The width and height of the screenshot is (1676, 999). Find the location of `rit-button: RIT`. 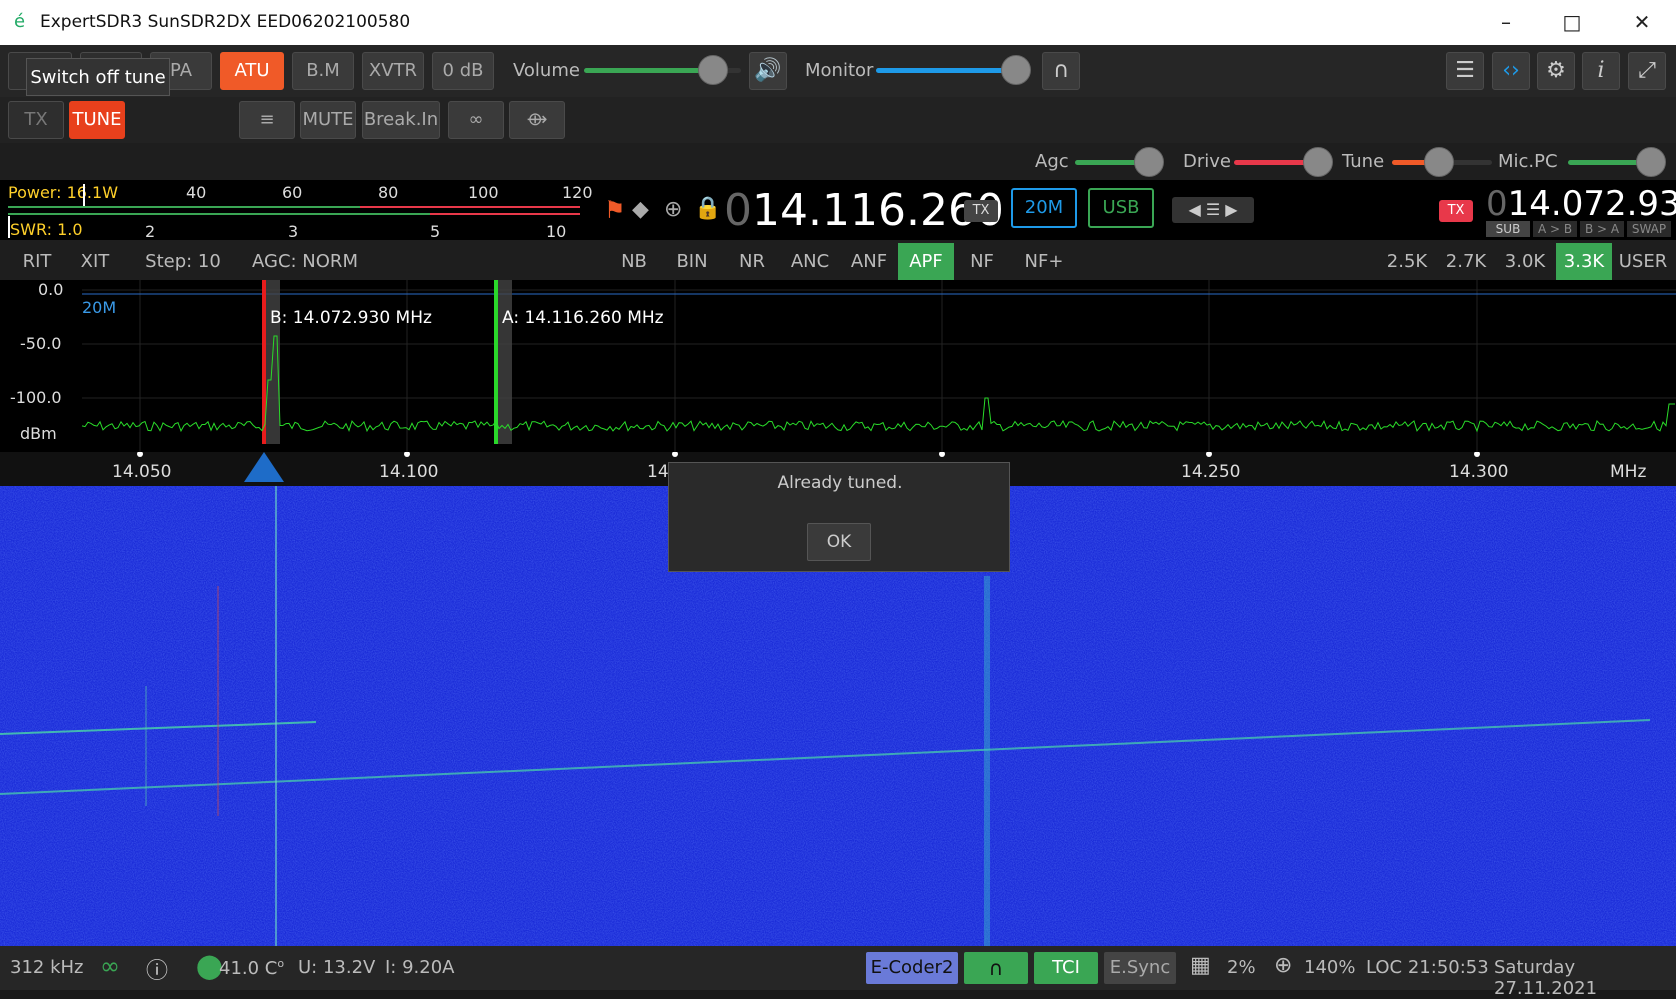

rit-button: RIT is located at coordinates (37, 262).